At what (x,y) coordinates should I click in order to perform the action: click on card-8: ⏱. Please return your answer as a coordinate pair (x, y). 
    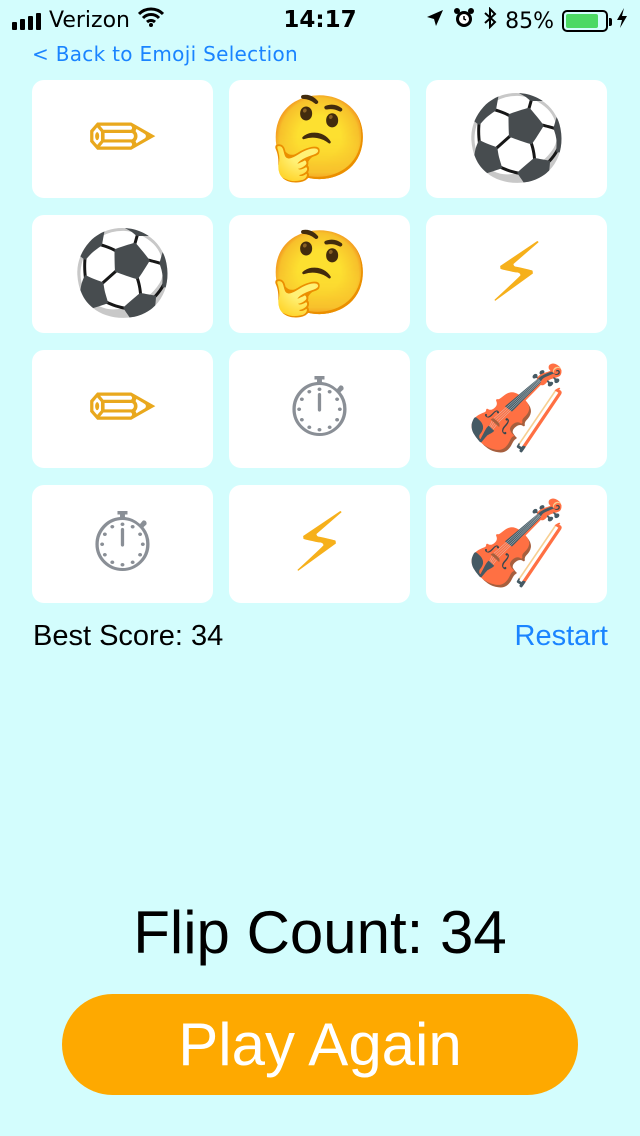
    Looking at the image, I should click on (319, 409).